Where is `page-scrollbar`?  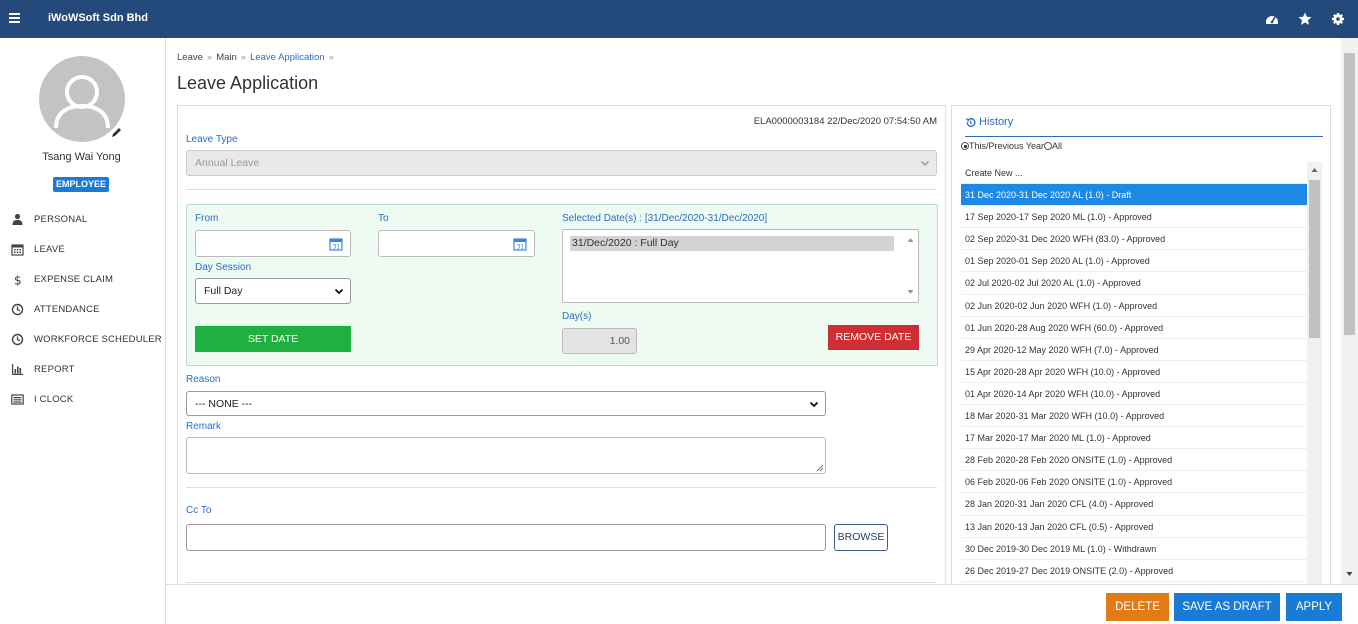 page-scrollbar is located at coordinates (1349, 311).